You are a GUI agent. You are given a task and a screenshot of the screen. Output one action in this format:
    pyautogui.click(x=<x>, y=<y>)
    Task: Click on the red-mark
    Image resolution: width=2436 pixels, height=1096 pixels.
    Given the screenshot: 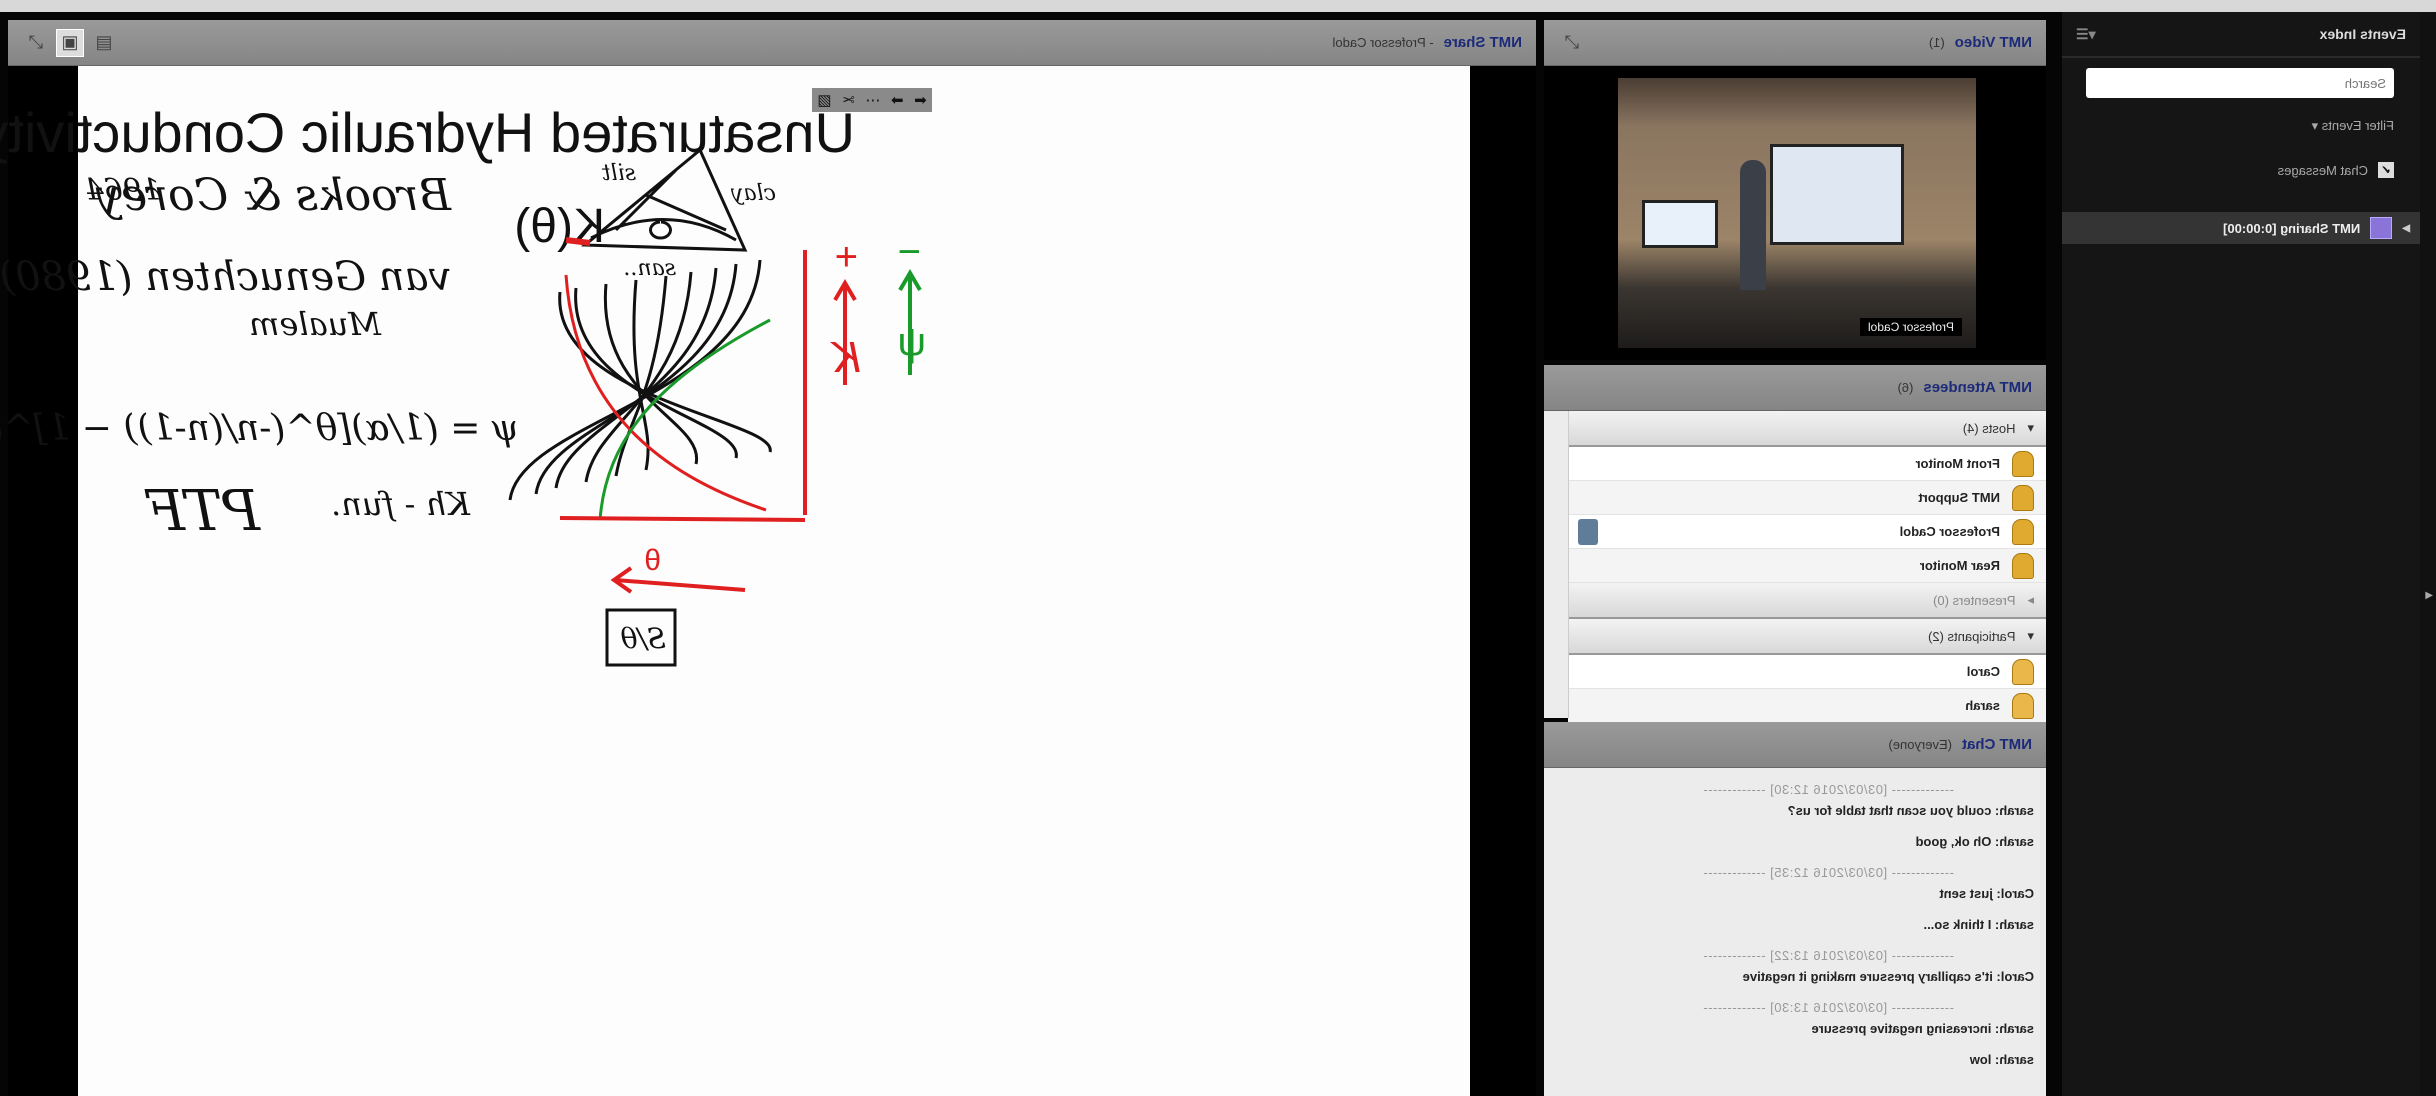 What is the action you would take?
    pyautogui.click(x=578, y=241)
    